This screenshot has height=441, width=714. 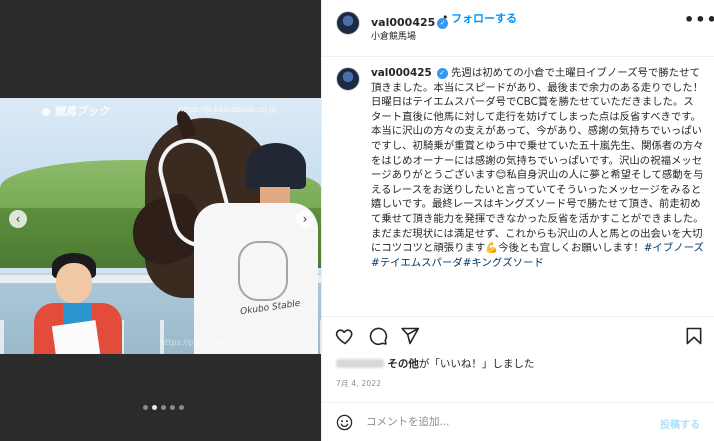 I want to click on carousel-next-button: ›, so click(x=305, y=219).